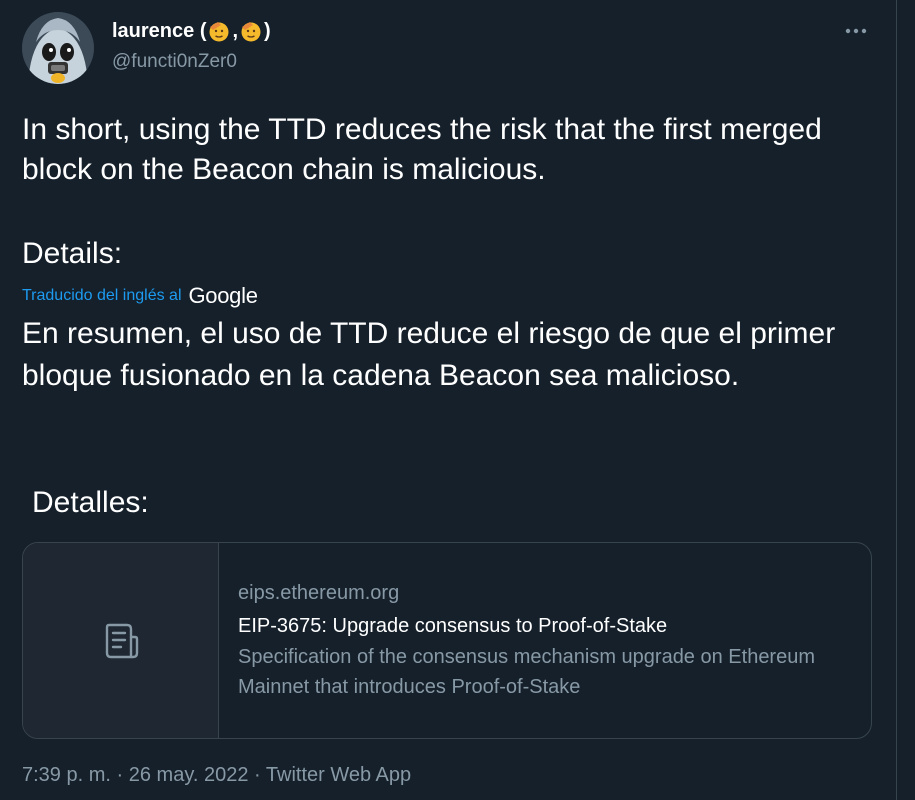  What do you see at coordinates (72, 253) in the screenshot?
I see `tweet-details-label: Details:` at bounding box center [72, 253].